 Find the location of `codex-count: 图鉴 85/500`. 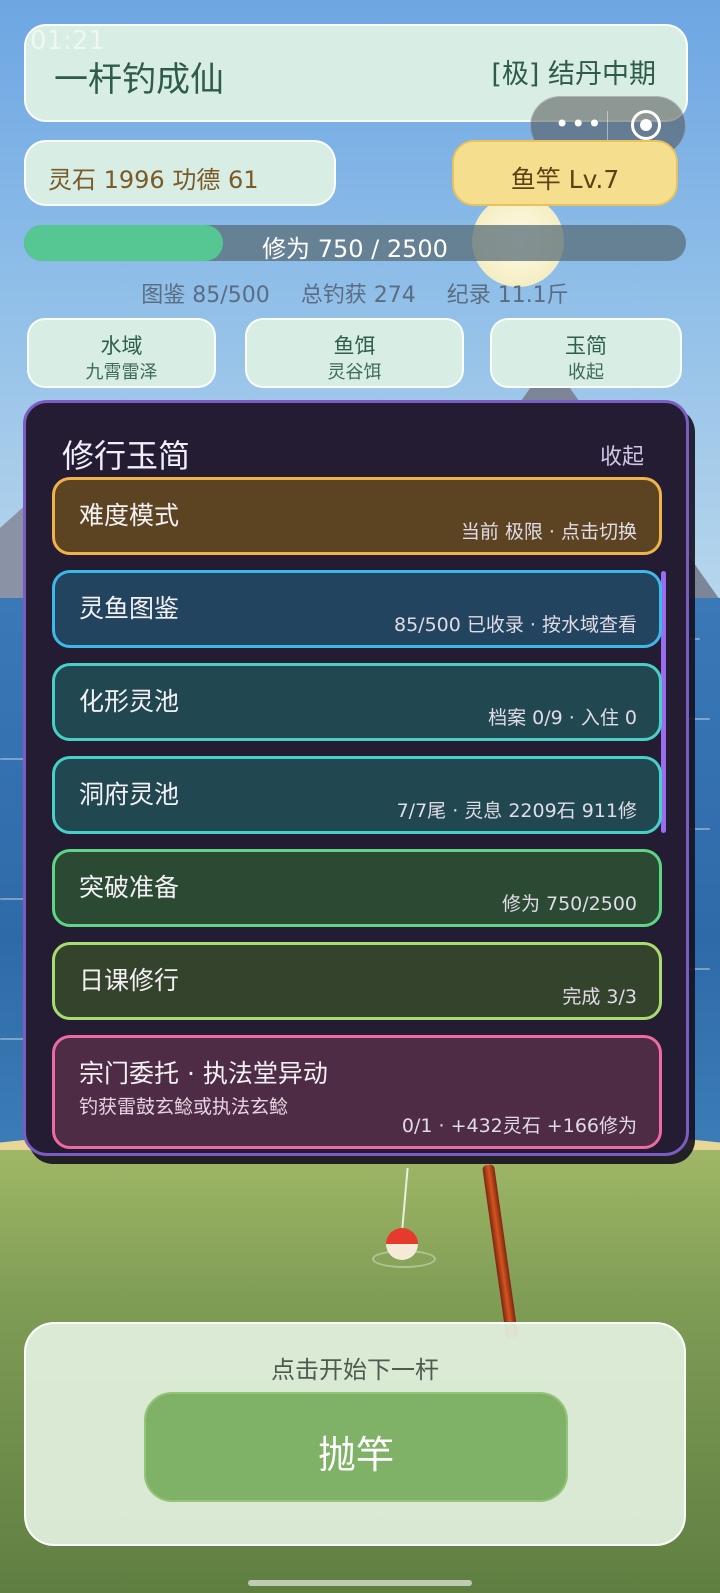

codex-count: 图鉴 85/500 is located at coordinates (205, 295).